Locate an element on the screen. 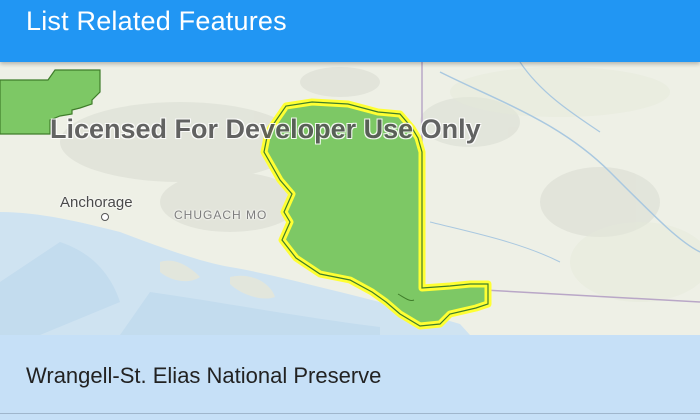  place-label-anchorage: Anchorage is located at coordinates (96, 202).